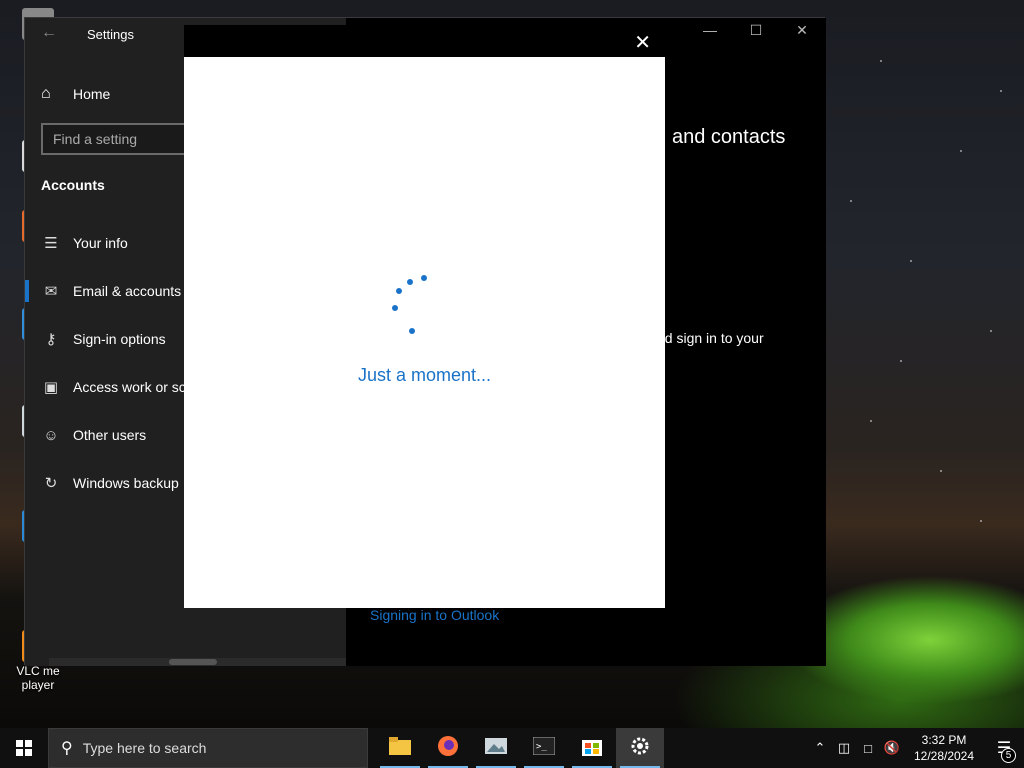  I want to click on taskbar-search-placeholder: Type here to search, so click(144, 748).